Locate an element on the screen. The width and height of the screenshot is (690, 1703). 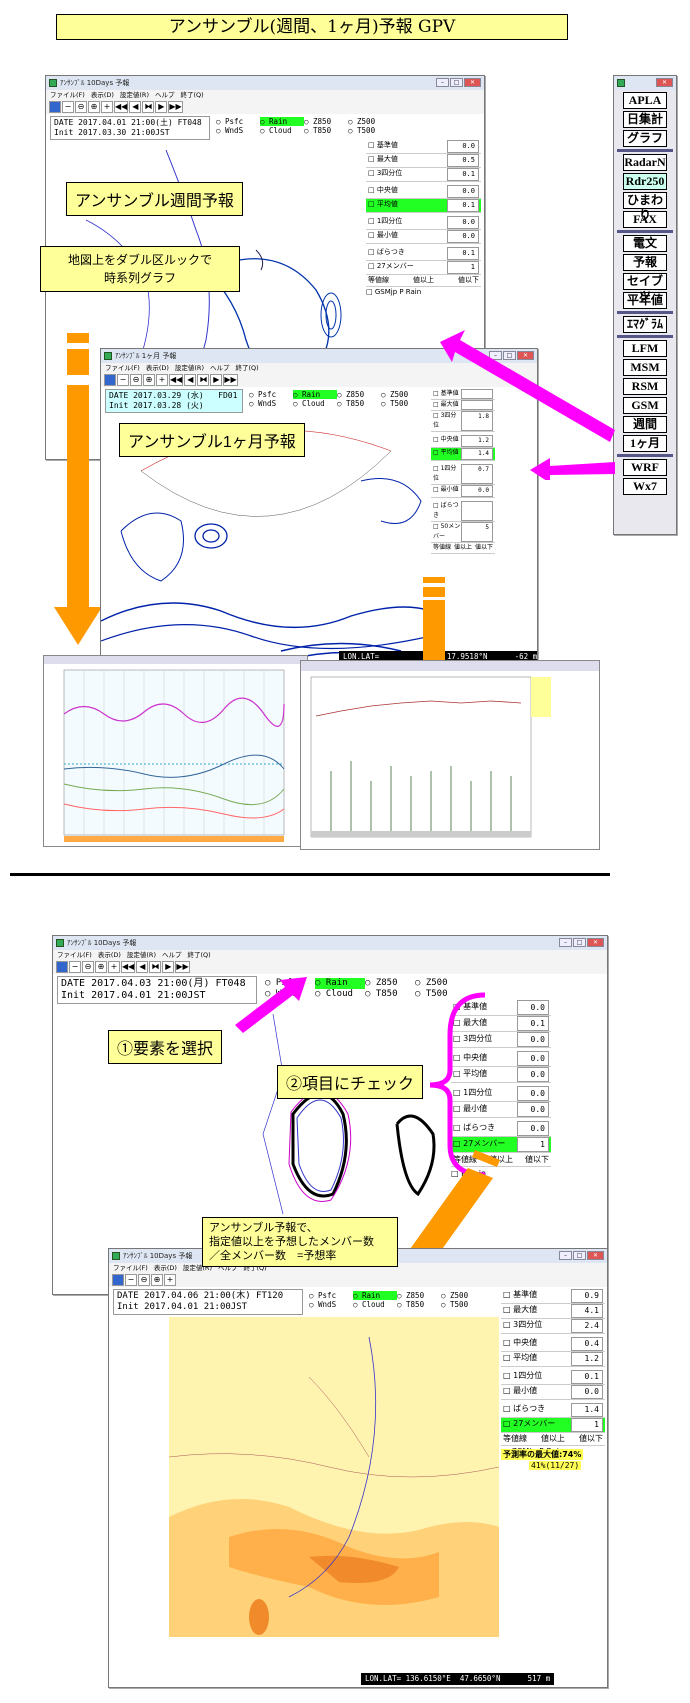
panel-footer: □ GSMjp P Rain is located at coordinates (423, 292).